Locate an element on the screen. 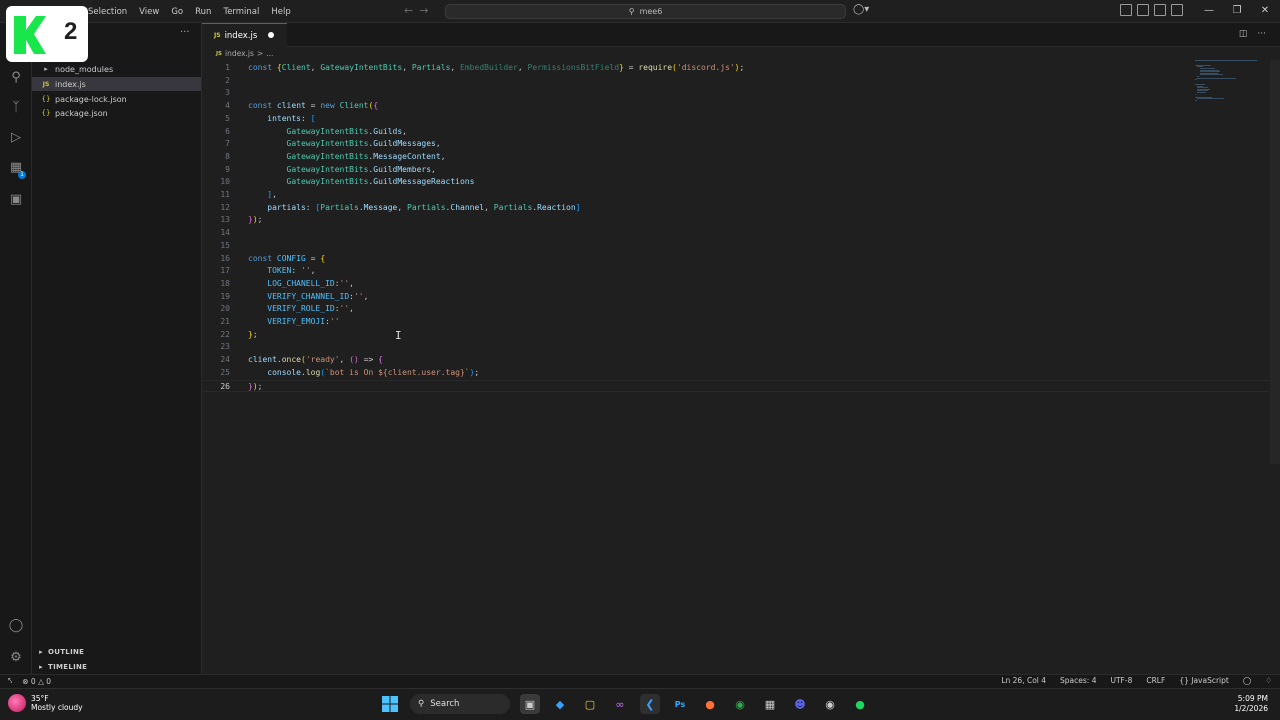 The width and height of the screenshot is (1280, 720). problems-indicator: ⊗ 0 △ 0 is located at coordinates (36, 681).